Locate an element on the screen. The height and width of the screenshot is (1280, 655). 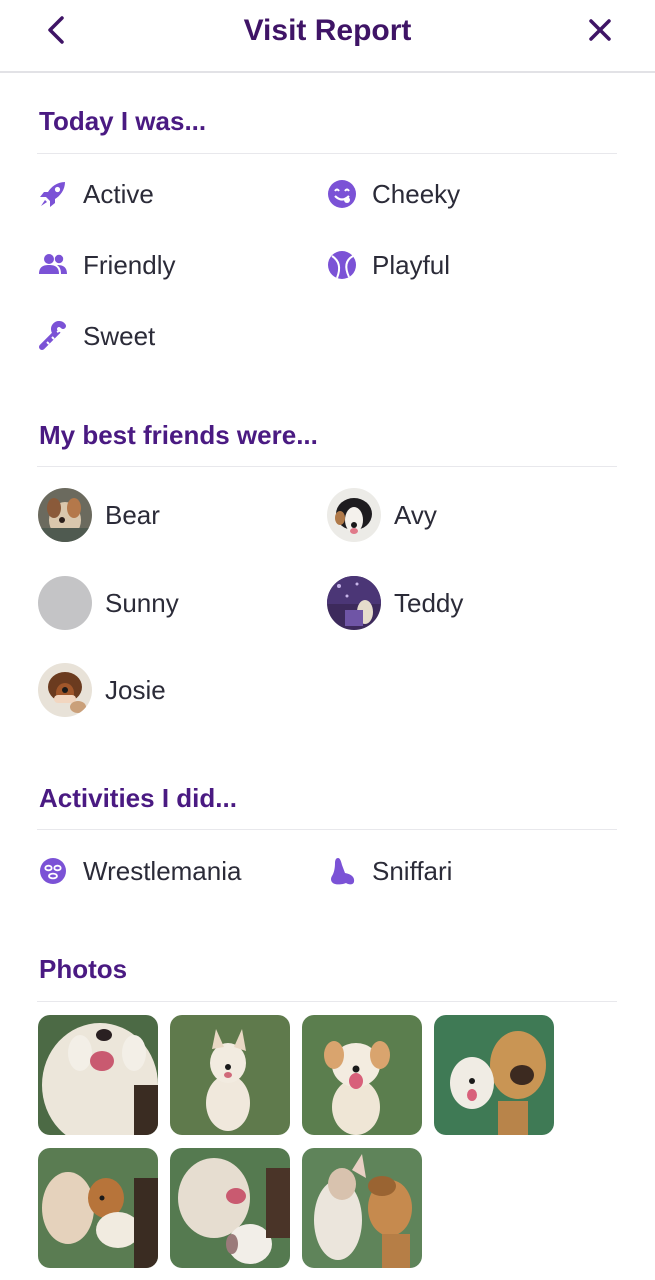
friend-name: Sunny is located at coordinates (142, 602).